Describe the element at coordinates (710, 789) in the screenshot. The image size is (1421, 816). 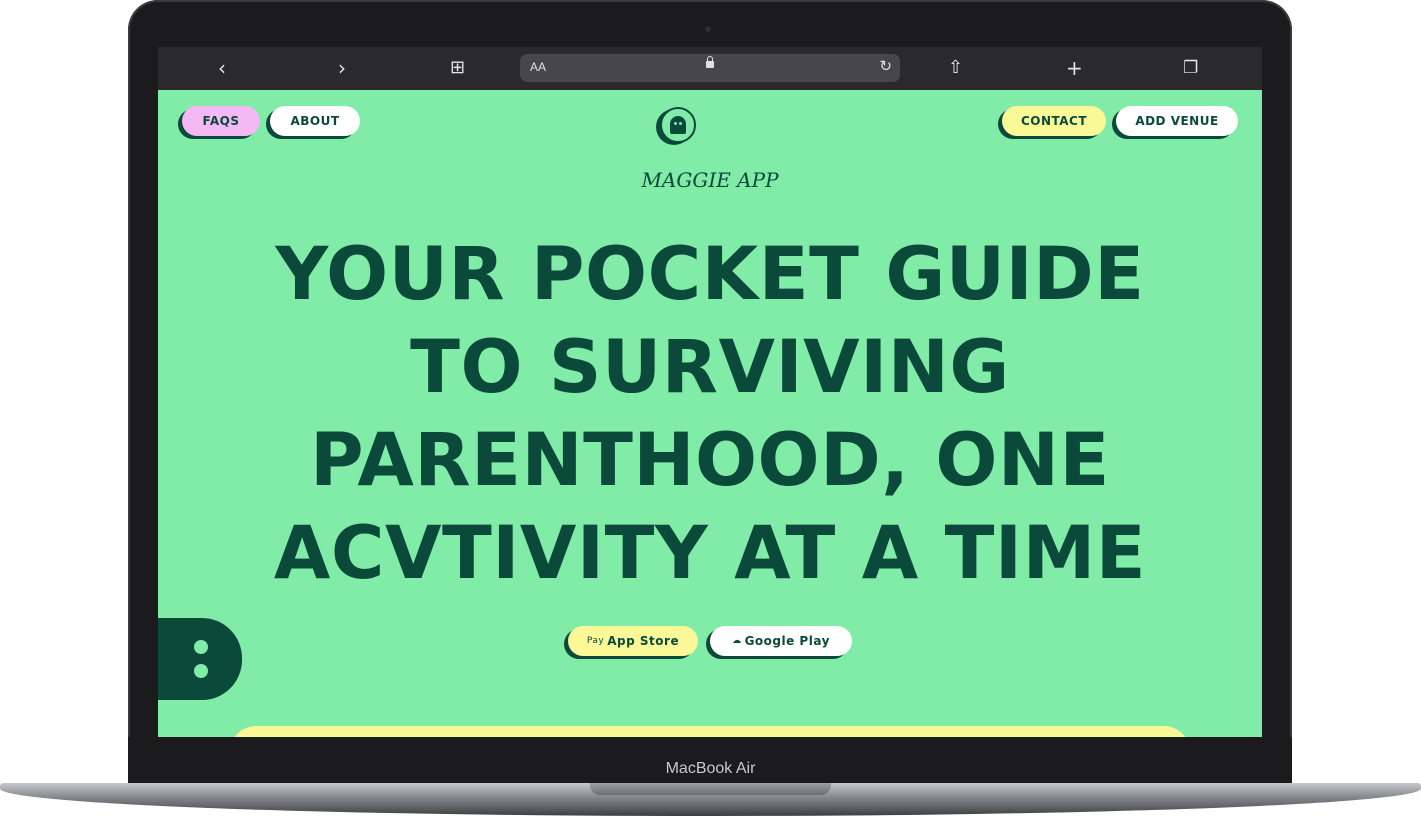
I see `laptop-notch` at that location.